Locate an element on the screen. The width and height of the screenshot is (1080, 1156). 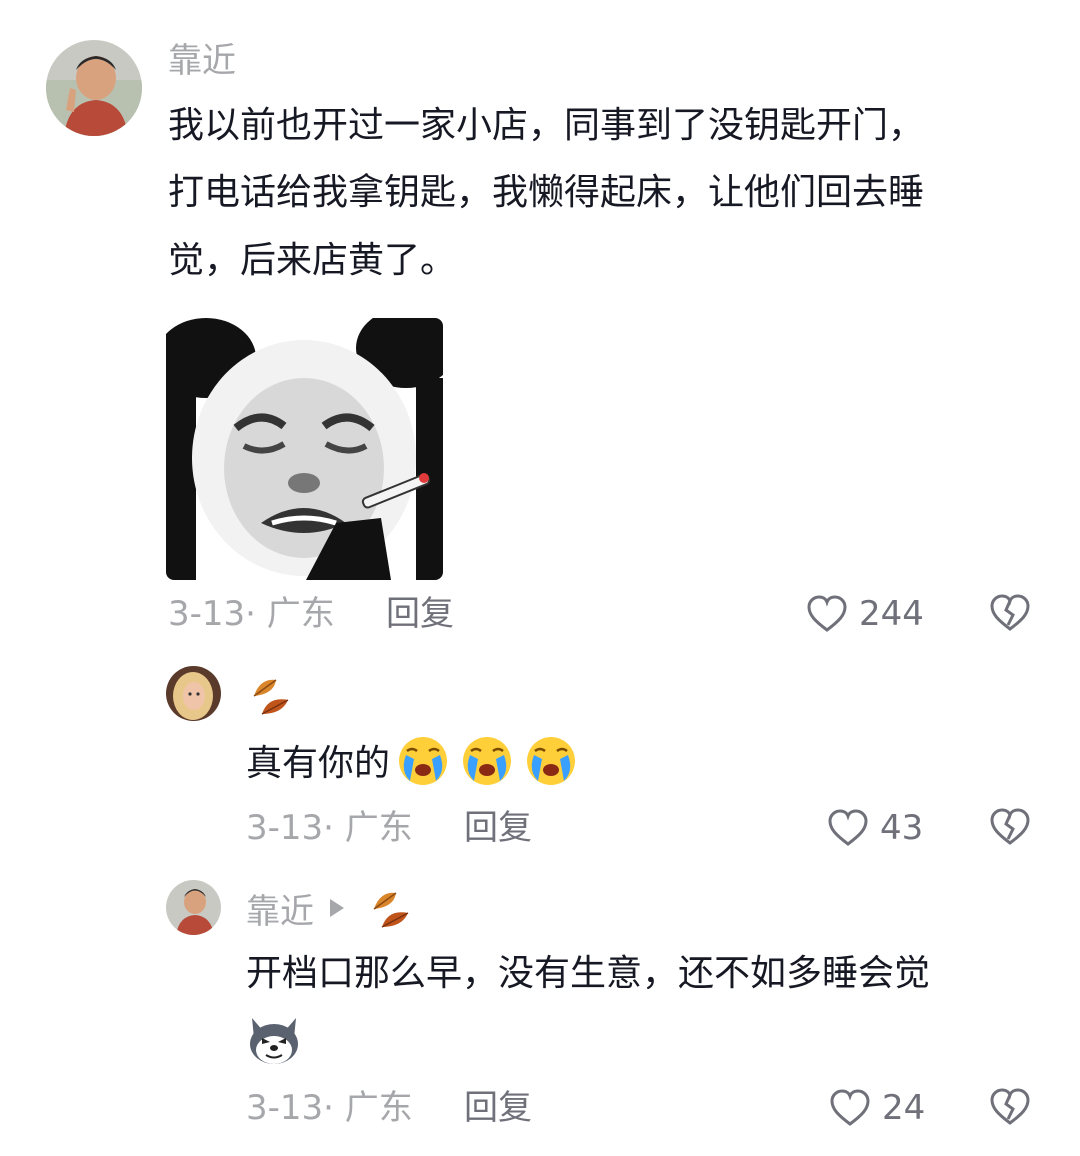
like-button: 244 is located at coordinates (864, 614).